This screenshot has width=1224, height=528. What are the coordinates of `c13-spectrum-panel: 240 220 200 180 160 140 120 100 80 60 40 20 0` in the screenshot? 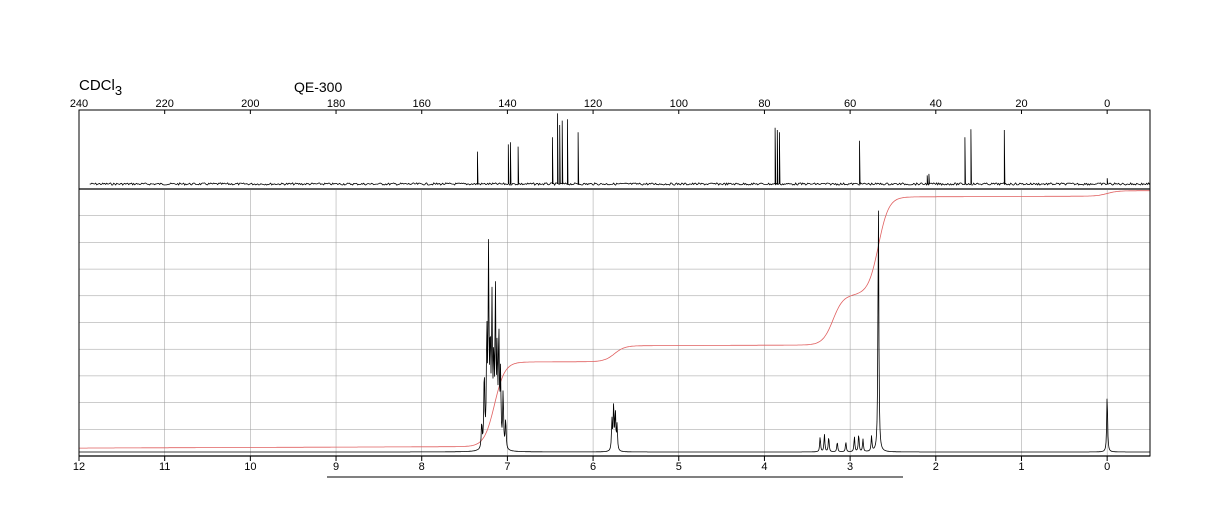 It's located at (610, 142).